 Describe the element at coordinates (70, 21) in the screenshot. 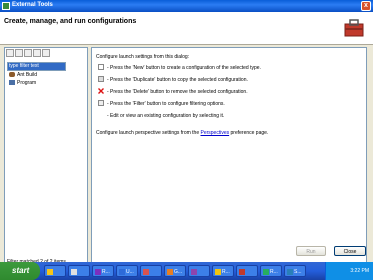

I see `dialog-title: Create, manage, and run configurations` at that location.